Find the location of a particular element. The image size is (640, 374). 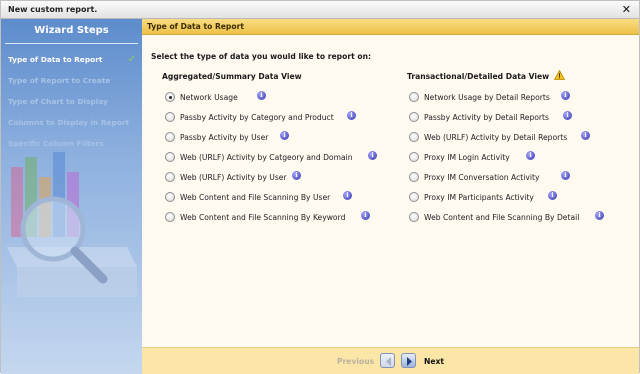

step-type-of-chart: Type of Chart to Display is located at coordinates (71, 101).